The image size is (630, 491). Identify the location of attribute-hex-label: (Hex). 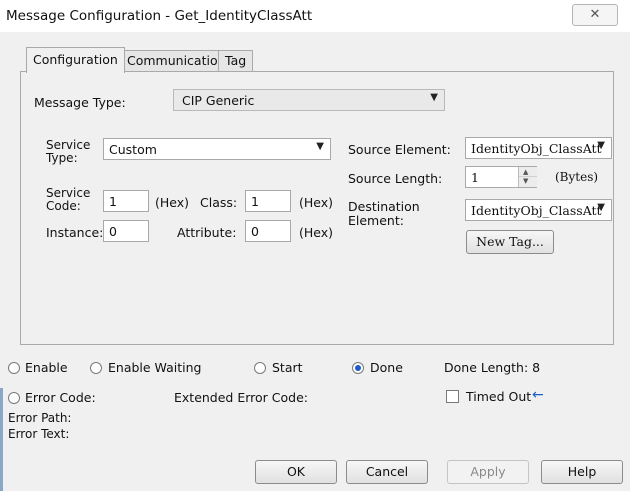
(316, 232).